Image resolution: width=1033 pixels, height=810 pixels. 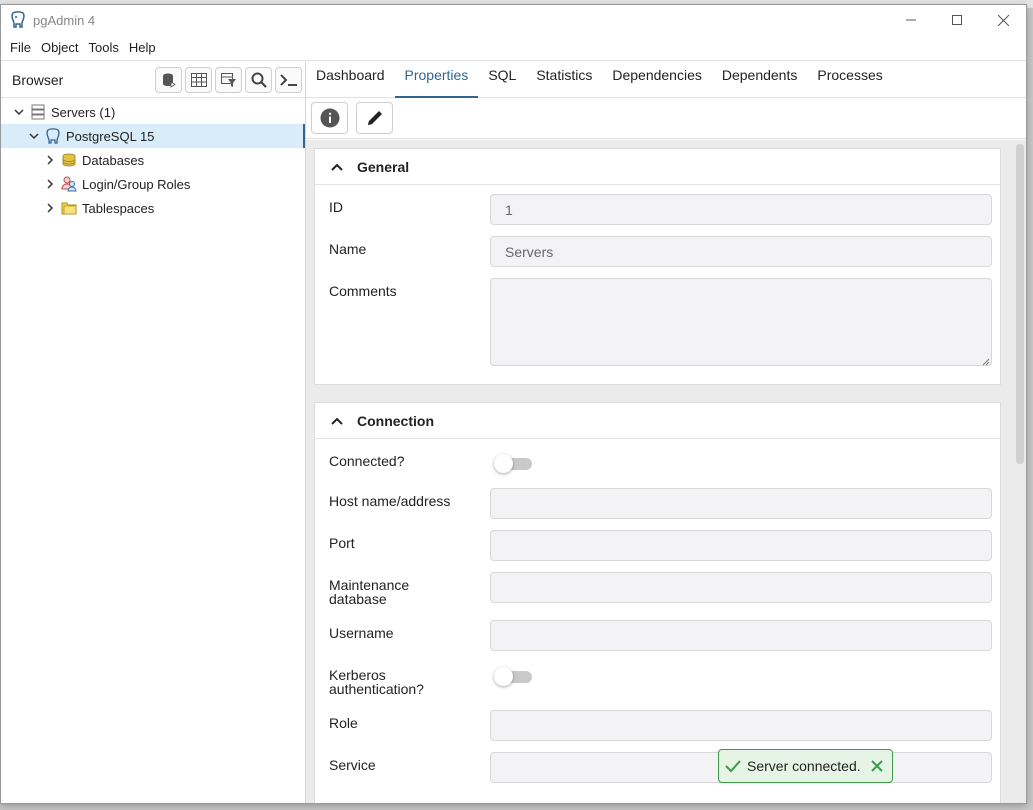 I want to click on id-label: ID, so click(x=336, y=207).